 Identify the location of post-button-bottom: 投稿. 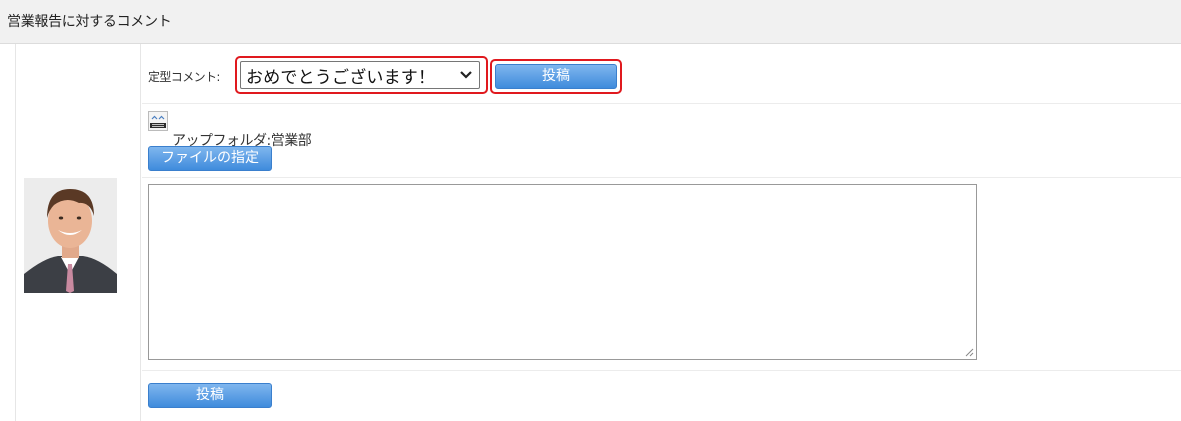
(210, 395).